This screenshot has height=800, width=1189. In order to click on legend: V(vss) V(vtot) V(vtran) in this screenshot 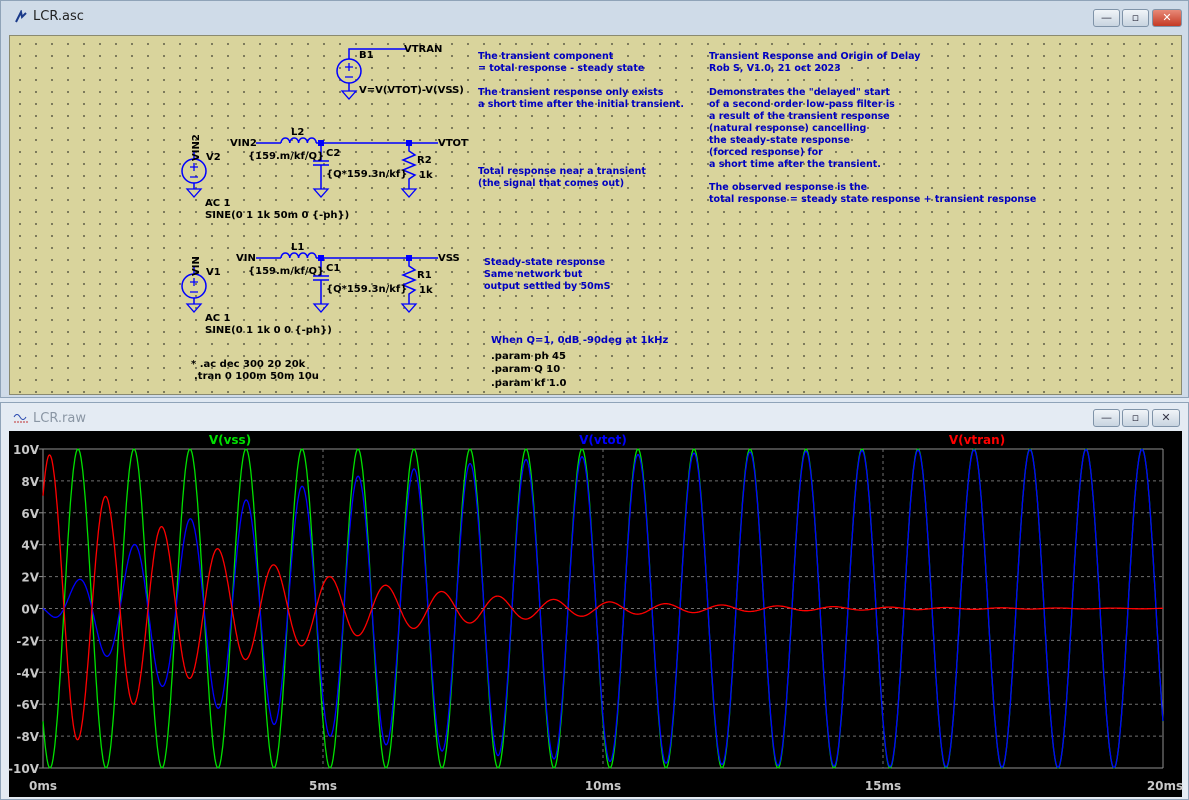, I will do `click(607, 440)`.